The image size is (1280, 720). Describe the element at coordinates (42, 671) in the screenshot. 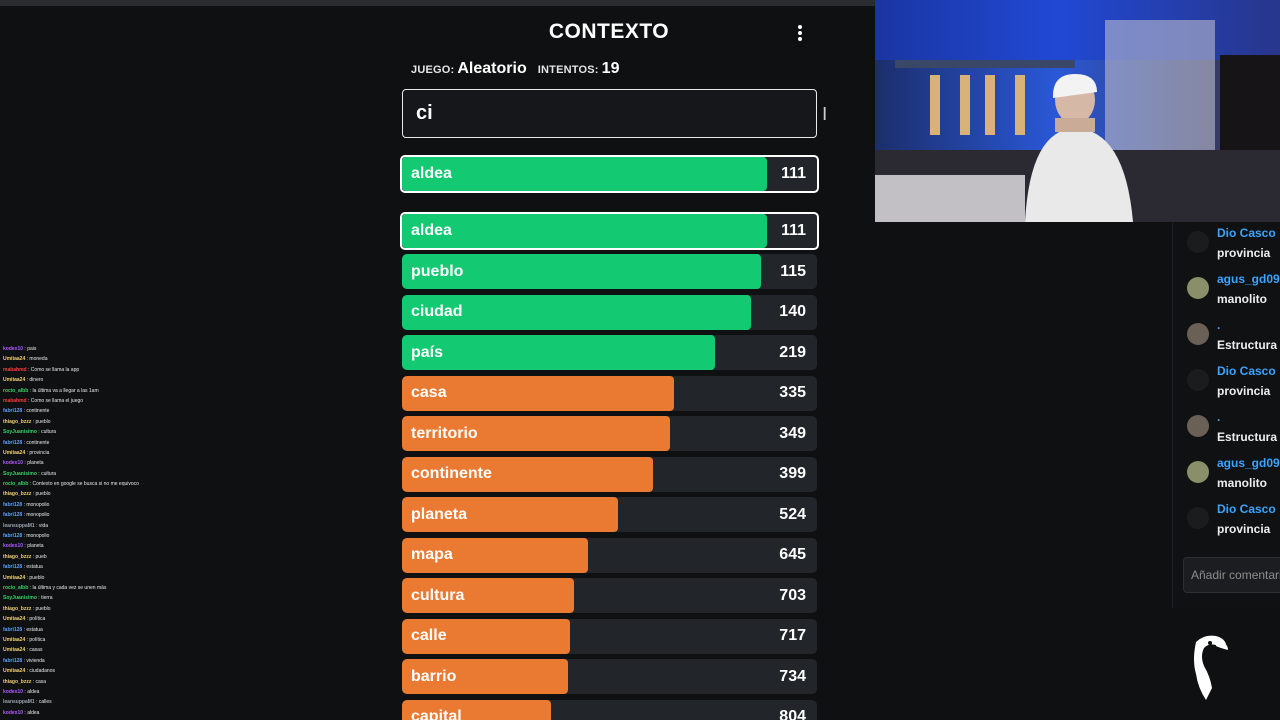

I see `overlay-chat-text: ciudadanos` at that location.